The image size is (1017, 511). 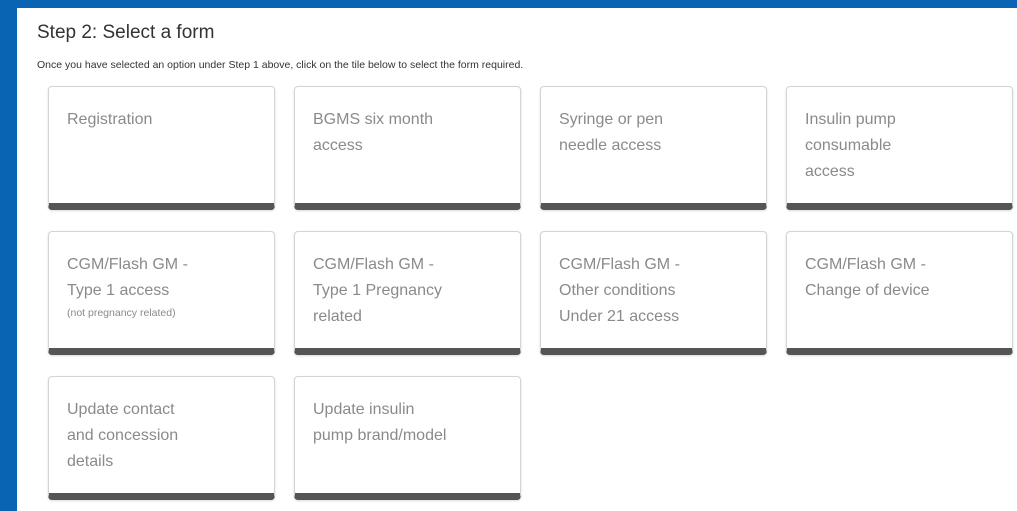 I want to click on tile-label: Registration, so click(x=110, y=119).